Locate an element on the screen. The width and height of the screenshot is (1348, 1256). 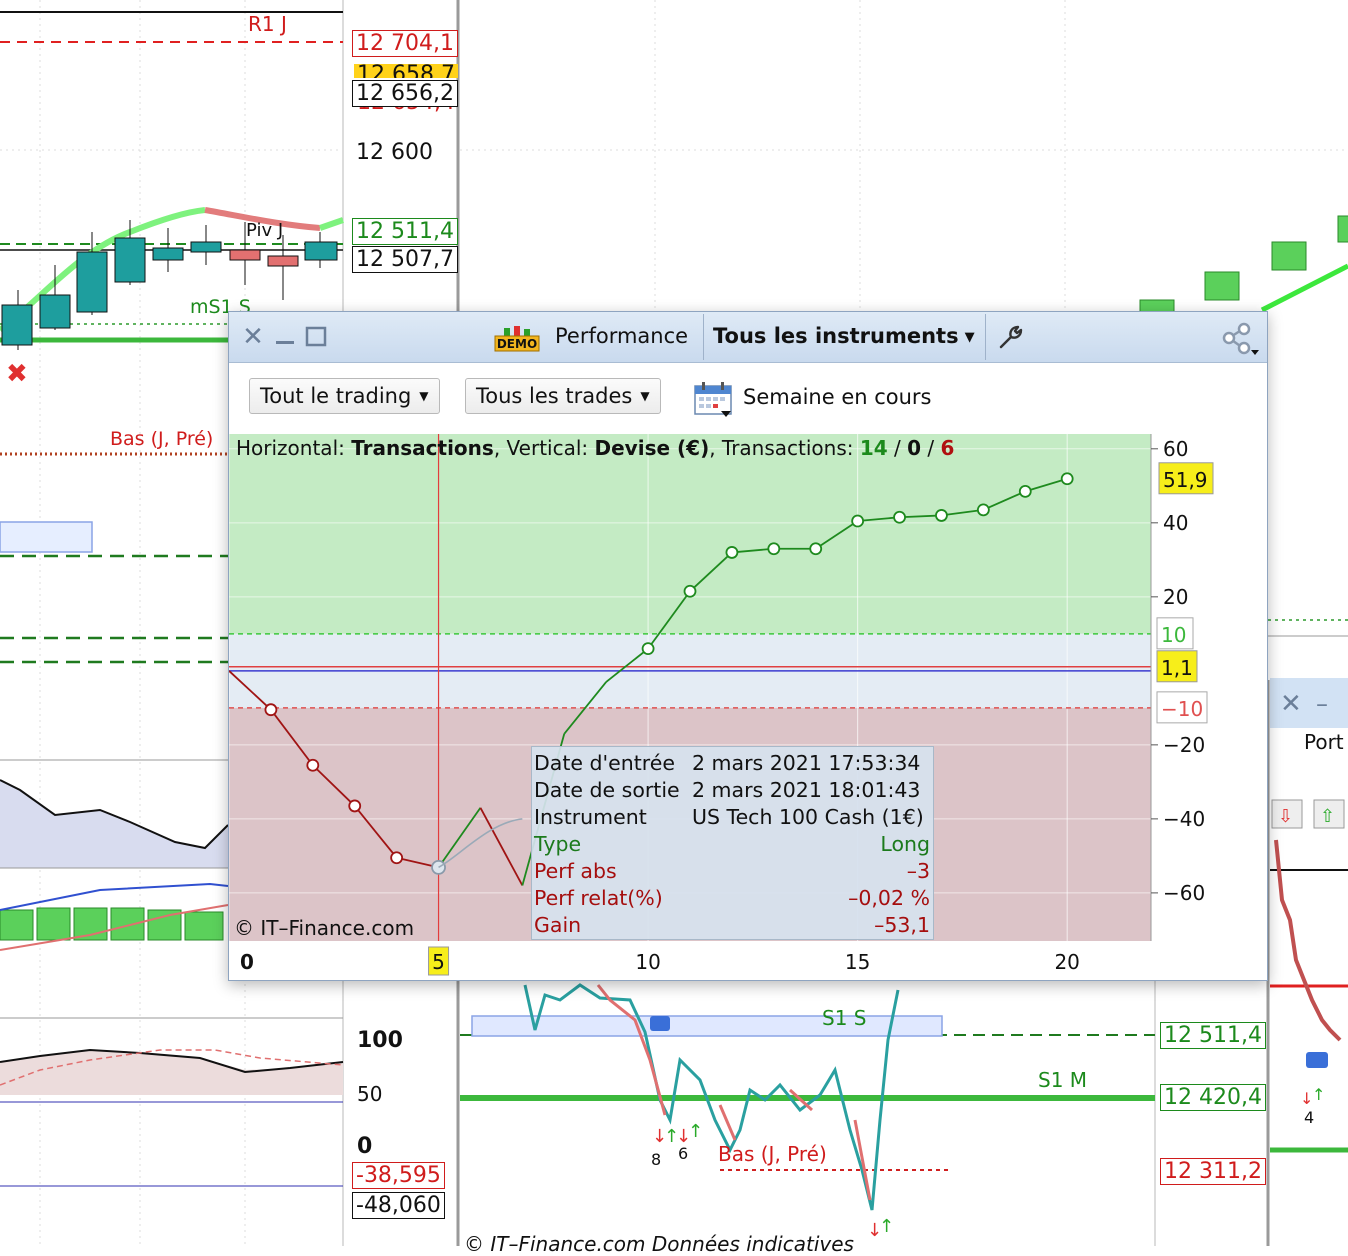
trading-filter-dropdown: Tout le trading ▼ is located at coordinates (344, 396).